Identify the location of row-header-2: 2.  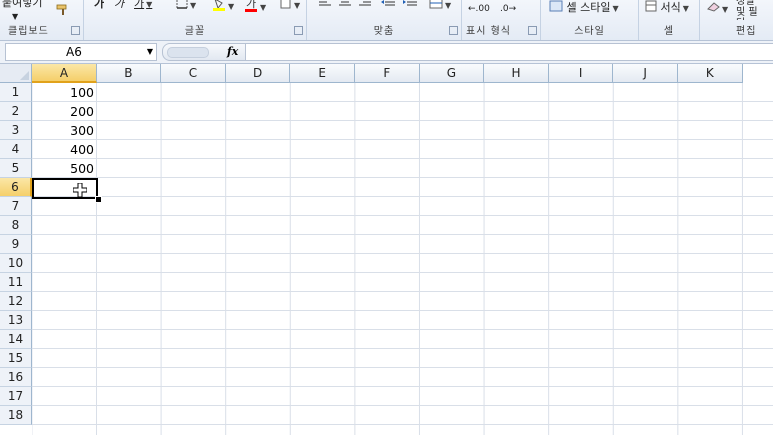
(16, 111).